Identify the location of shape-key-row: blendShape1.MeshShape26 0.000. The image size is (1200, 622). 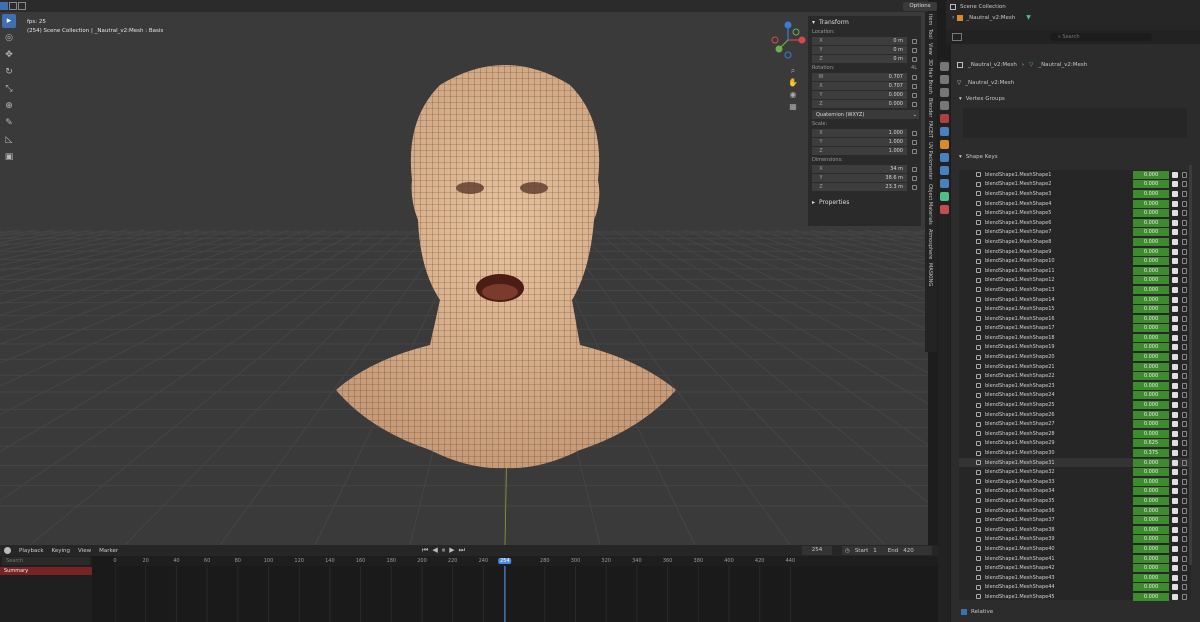
(1075, 415).